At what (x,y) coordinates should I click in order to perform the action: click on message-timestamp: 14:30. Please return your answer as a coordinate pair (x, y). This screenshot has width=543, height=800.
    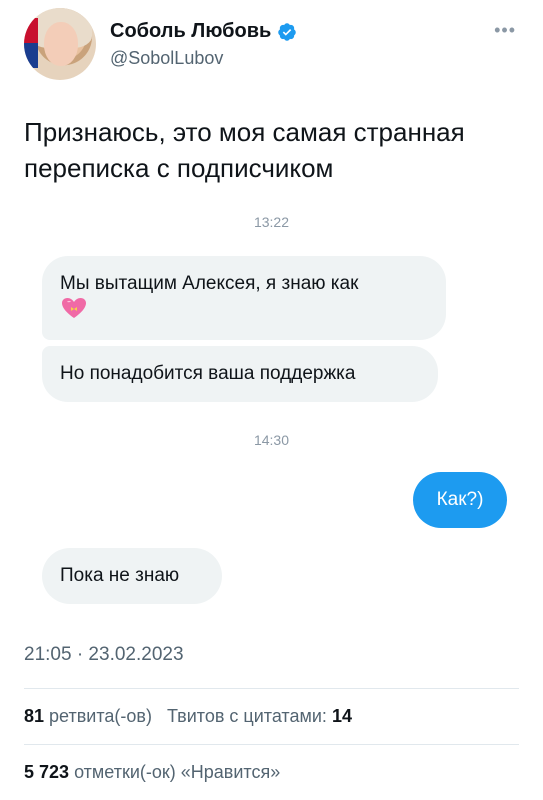
    Looking at the image, I should click on (271, 440).